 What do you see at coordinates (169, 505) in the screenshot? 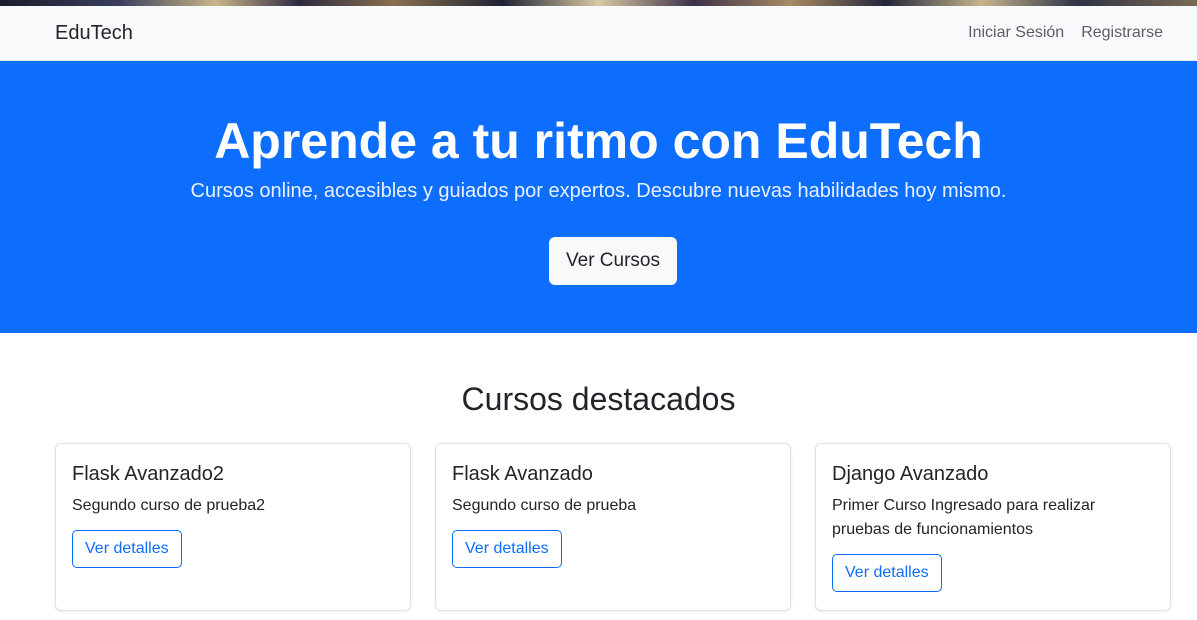
I see `course-description: Segundo curso de prueba2` at bounding box center [169, 505].